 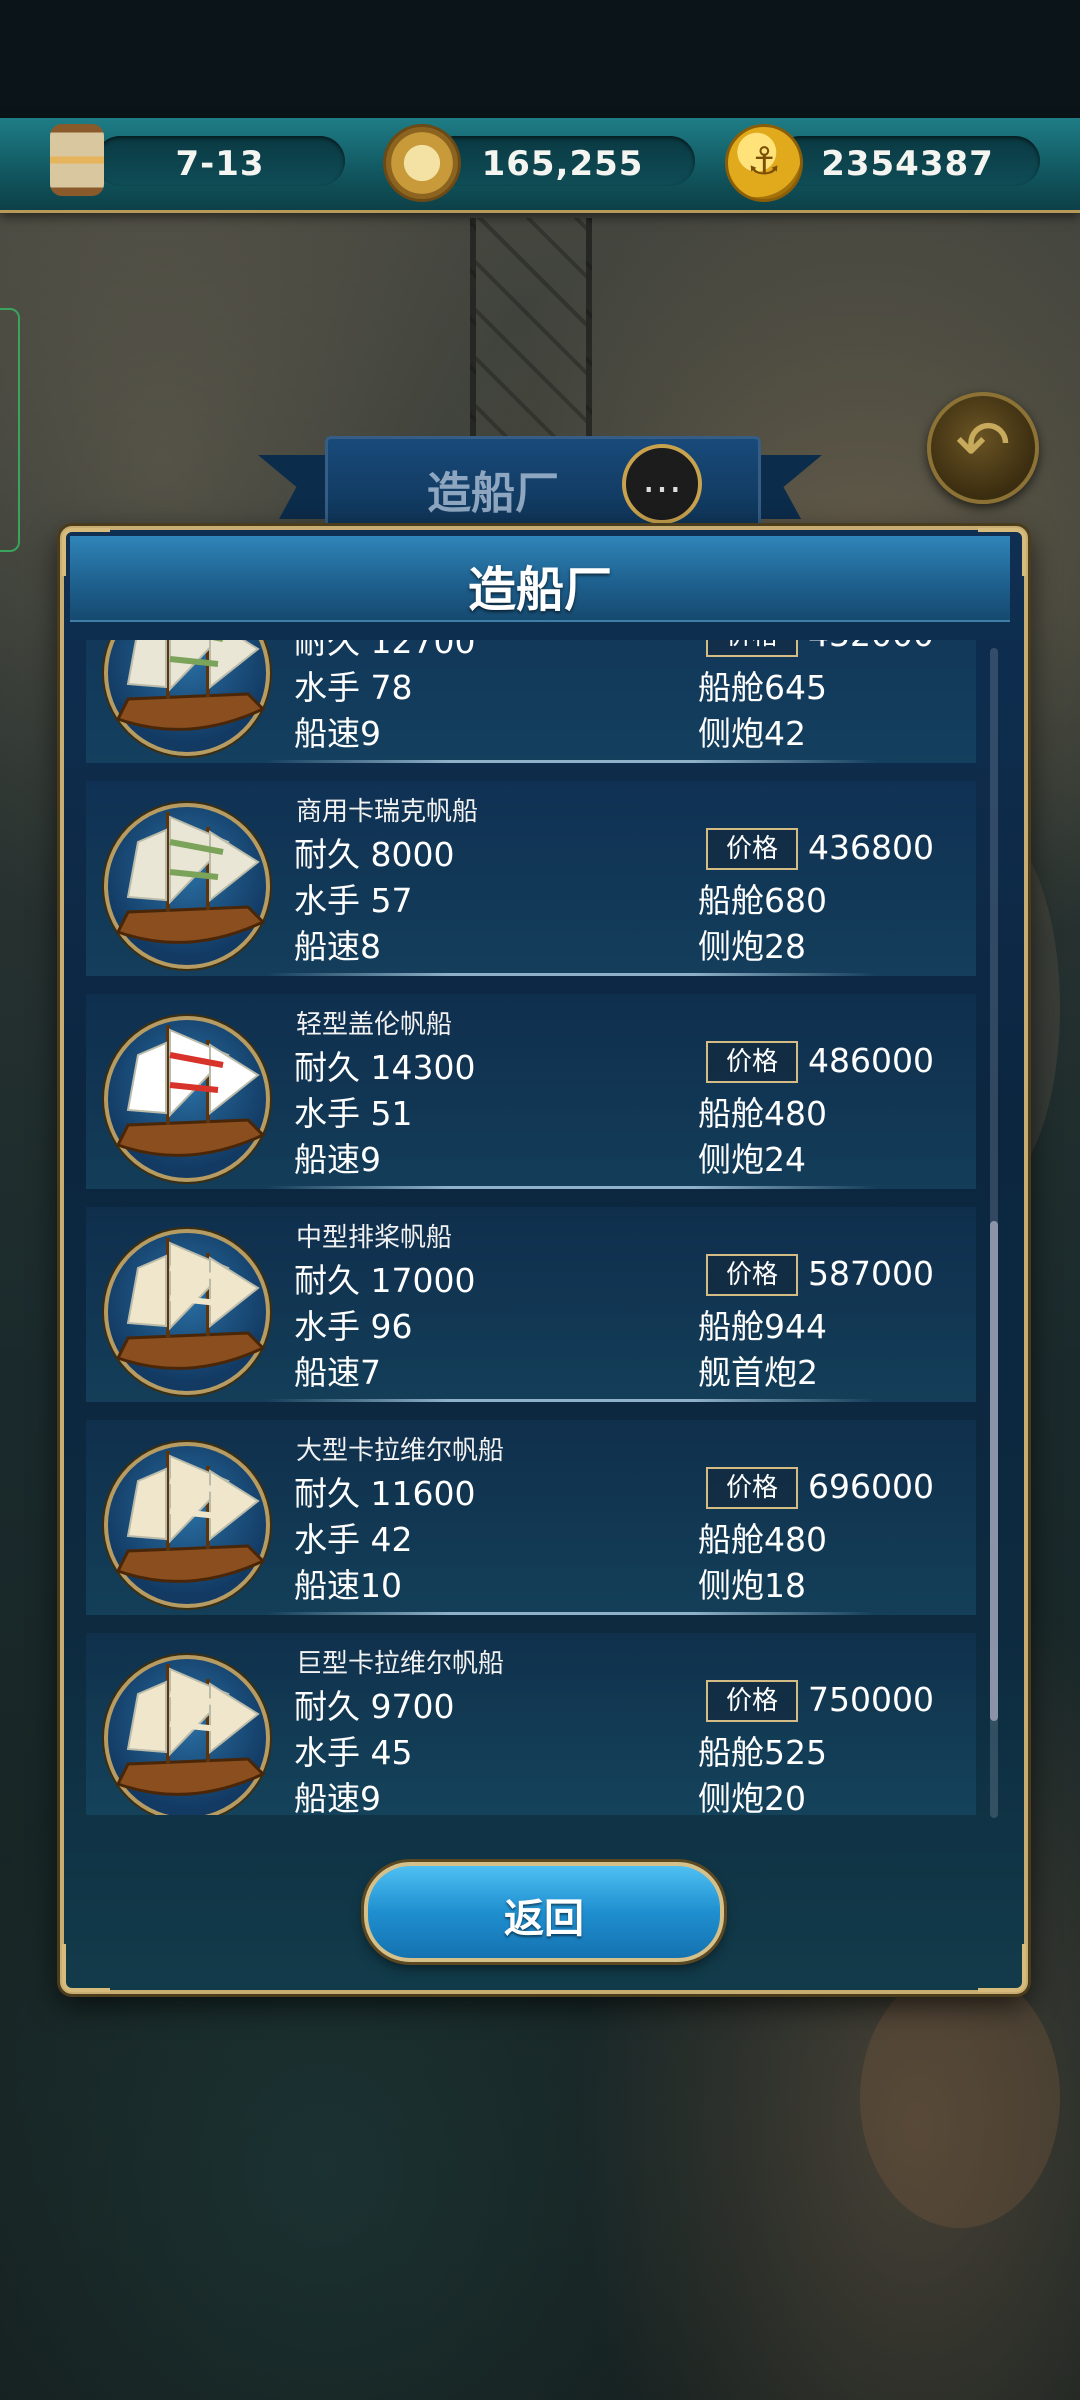 What do you see at coordinates (348, 1585) in the screenshot?
I see `speed-stat: 船速10` at bounding box center [348, 1585].